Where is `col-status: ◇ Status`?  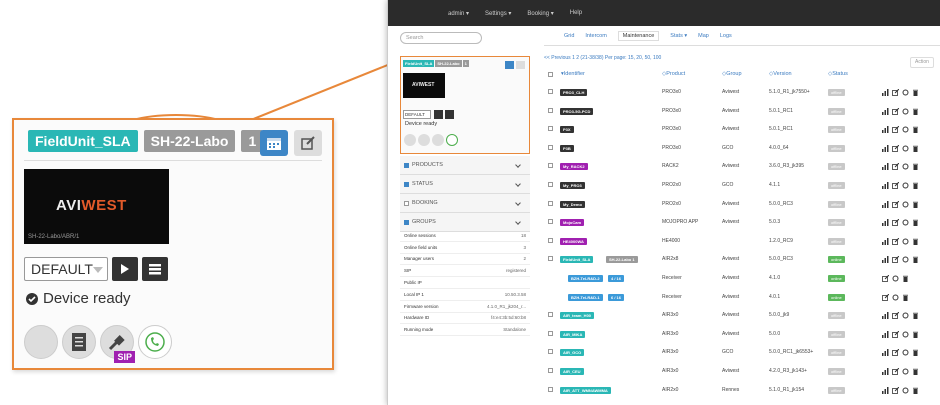 col-status: ◇ Status is located at coordinates (838, 74).